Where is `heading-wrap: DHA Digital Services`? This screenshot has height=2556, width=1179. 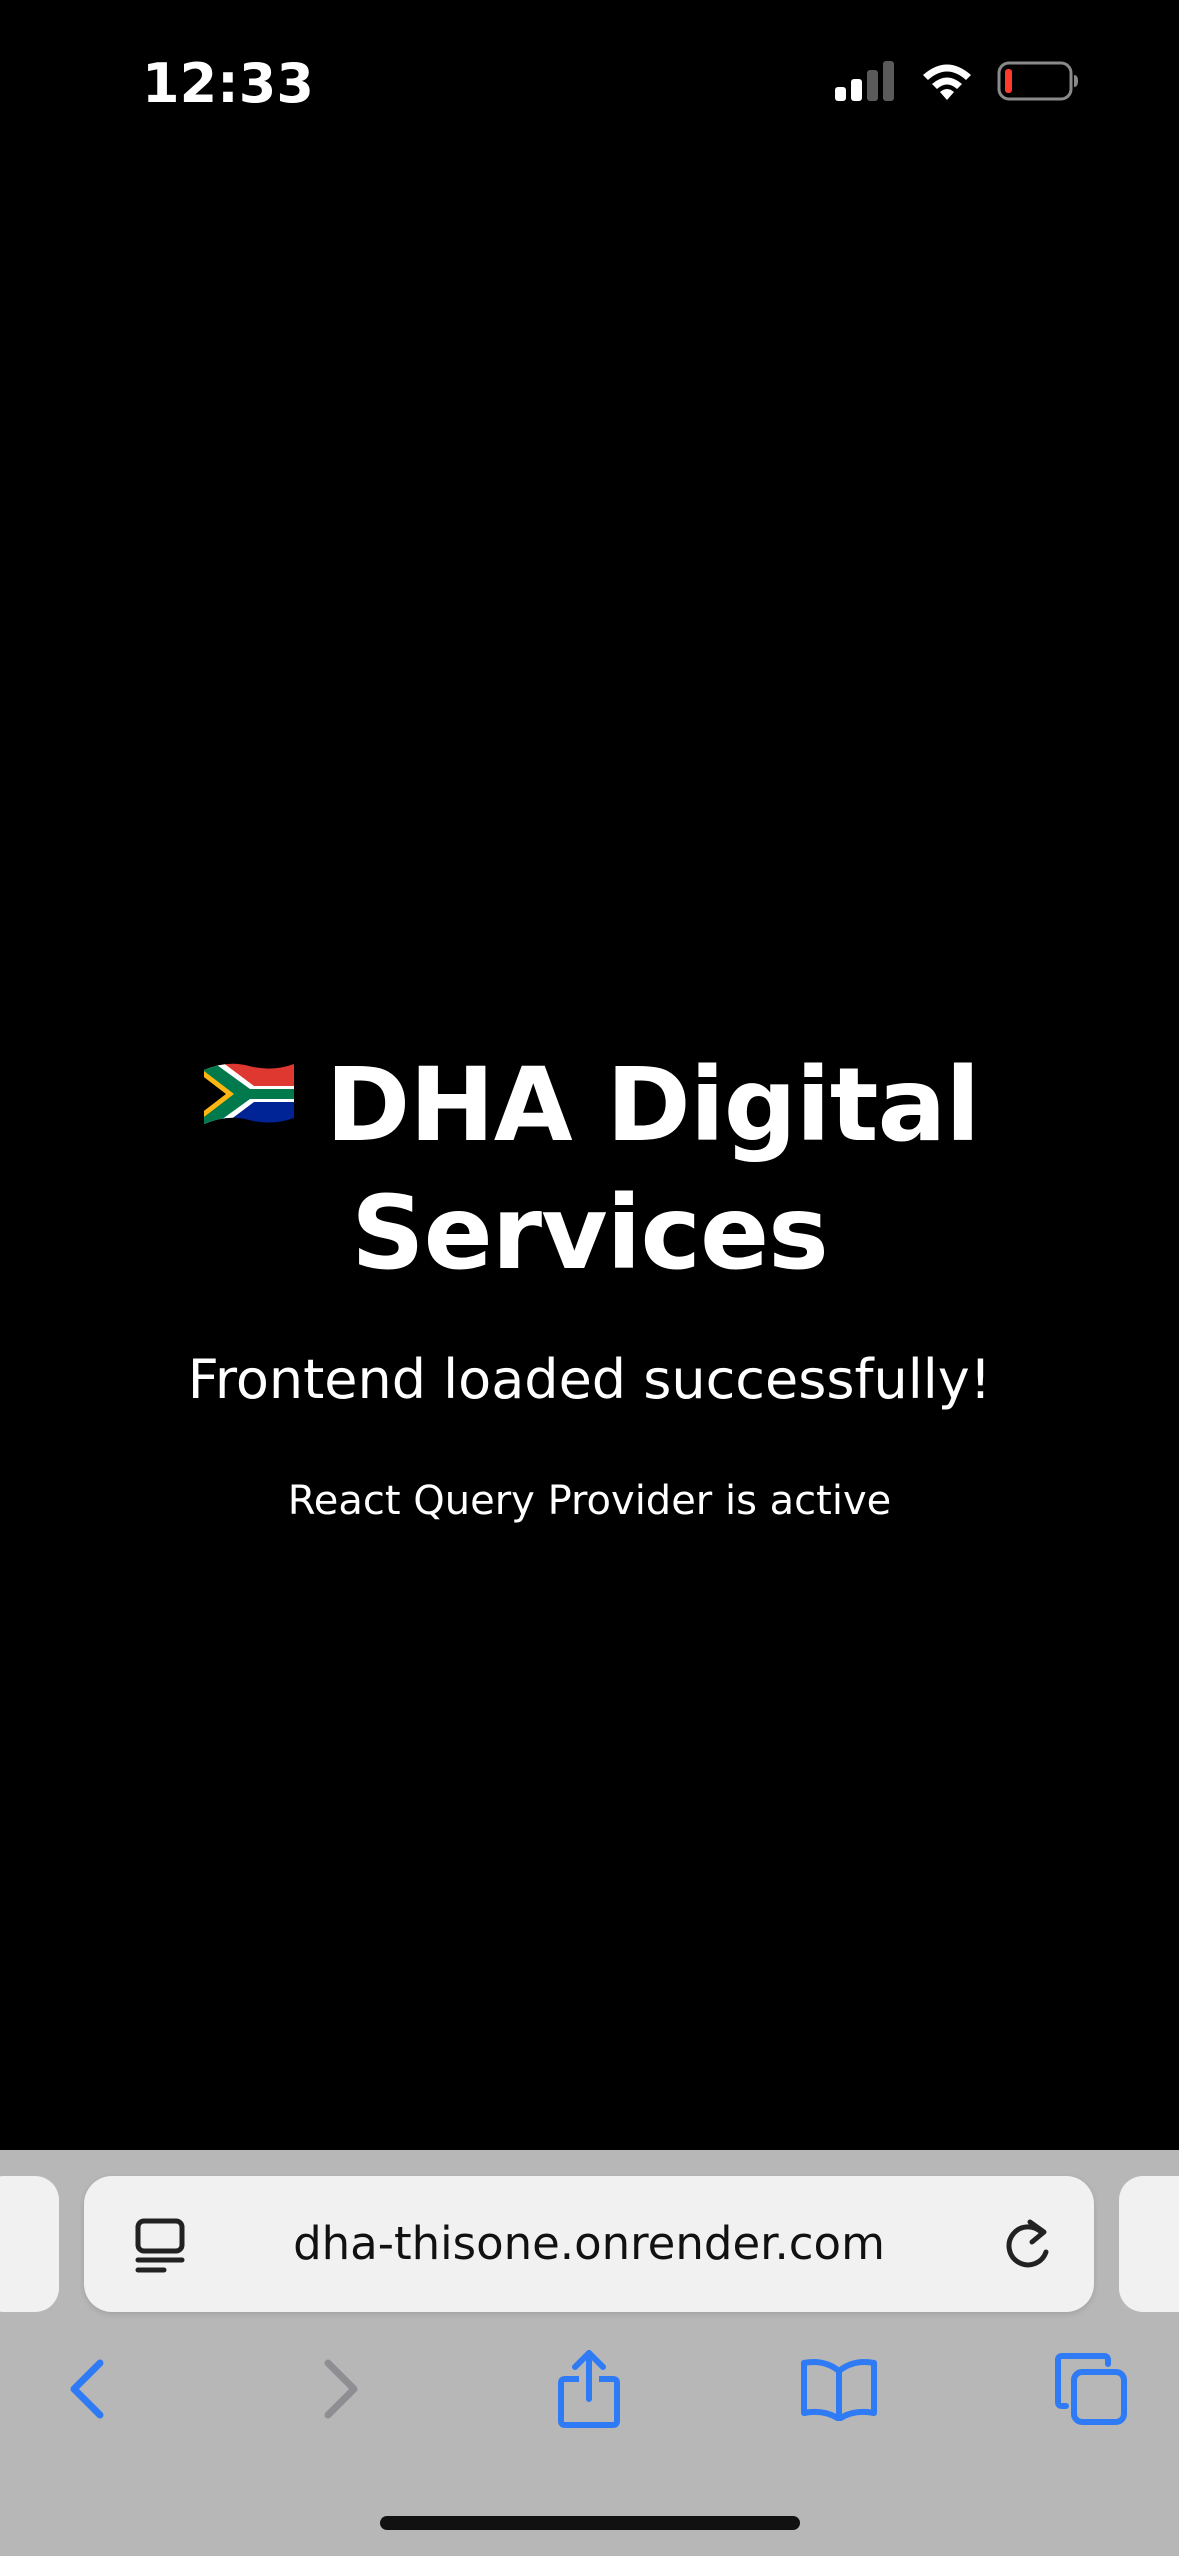
heading-wrap: DHA Digital Services is located at coordinates (589, 1170).